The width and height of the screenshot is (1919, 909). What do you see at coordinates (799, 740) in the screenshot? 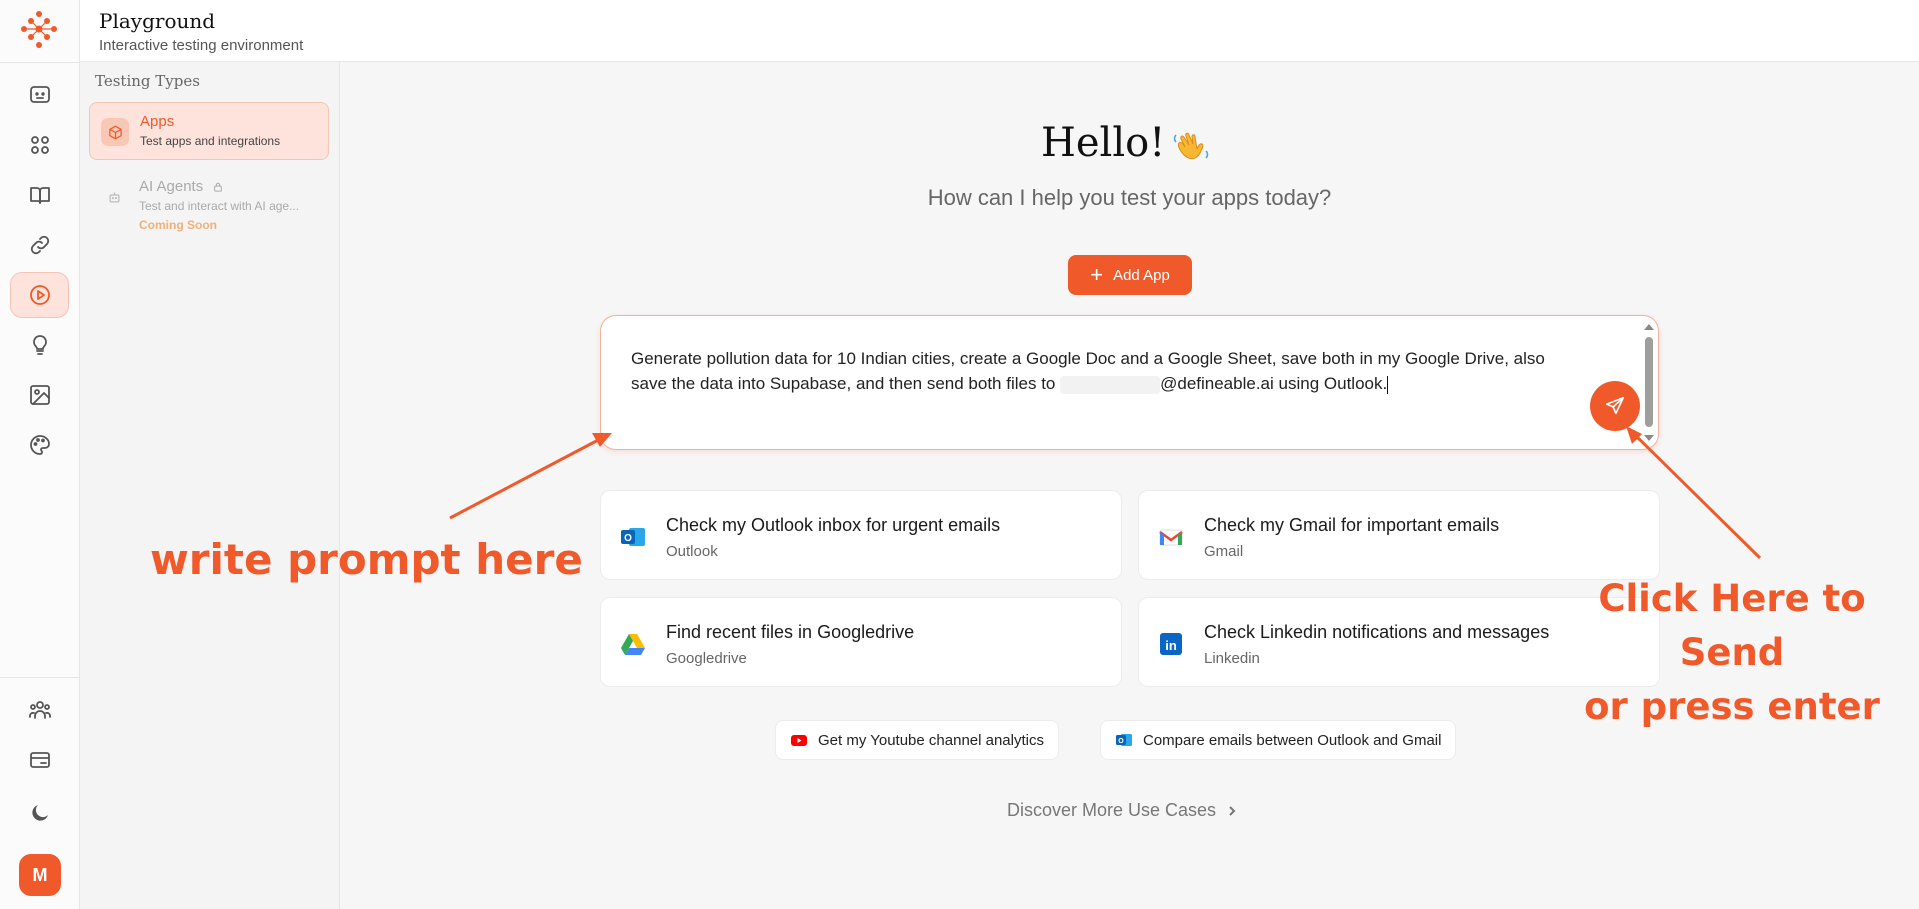
I see `youtube-icon` at bounding box center [799, 740].